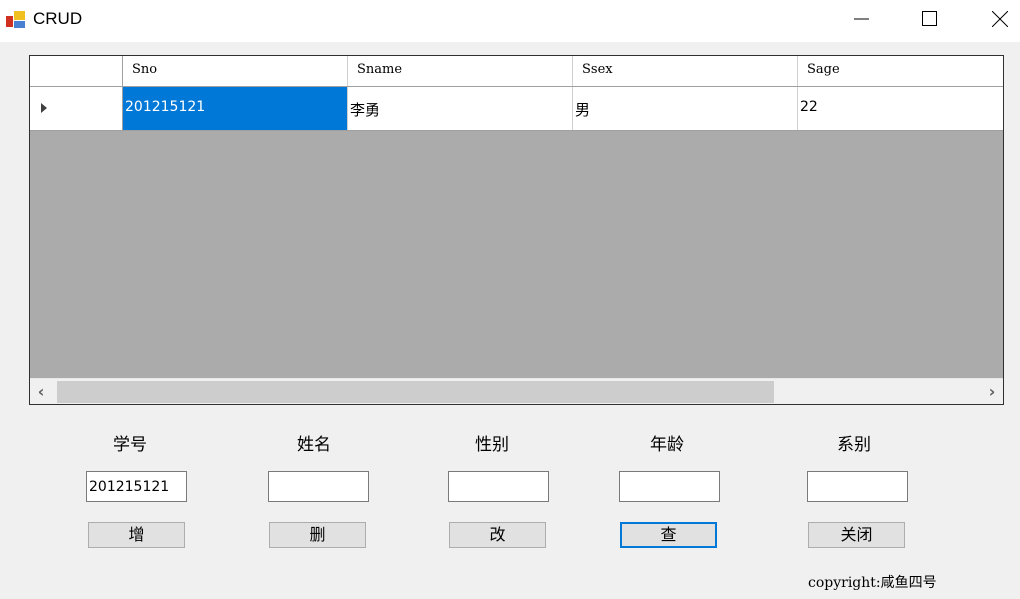  I want to click on label-ssex: 性别, so click(492, 445).